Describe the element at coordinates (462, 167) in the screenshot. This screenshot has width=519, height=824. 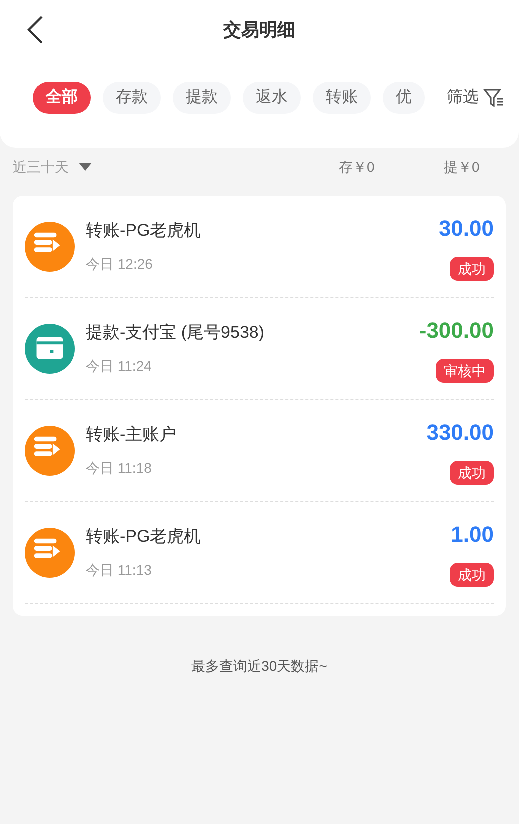
I see `withdraw-total: 提￥0` at that location.